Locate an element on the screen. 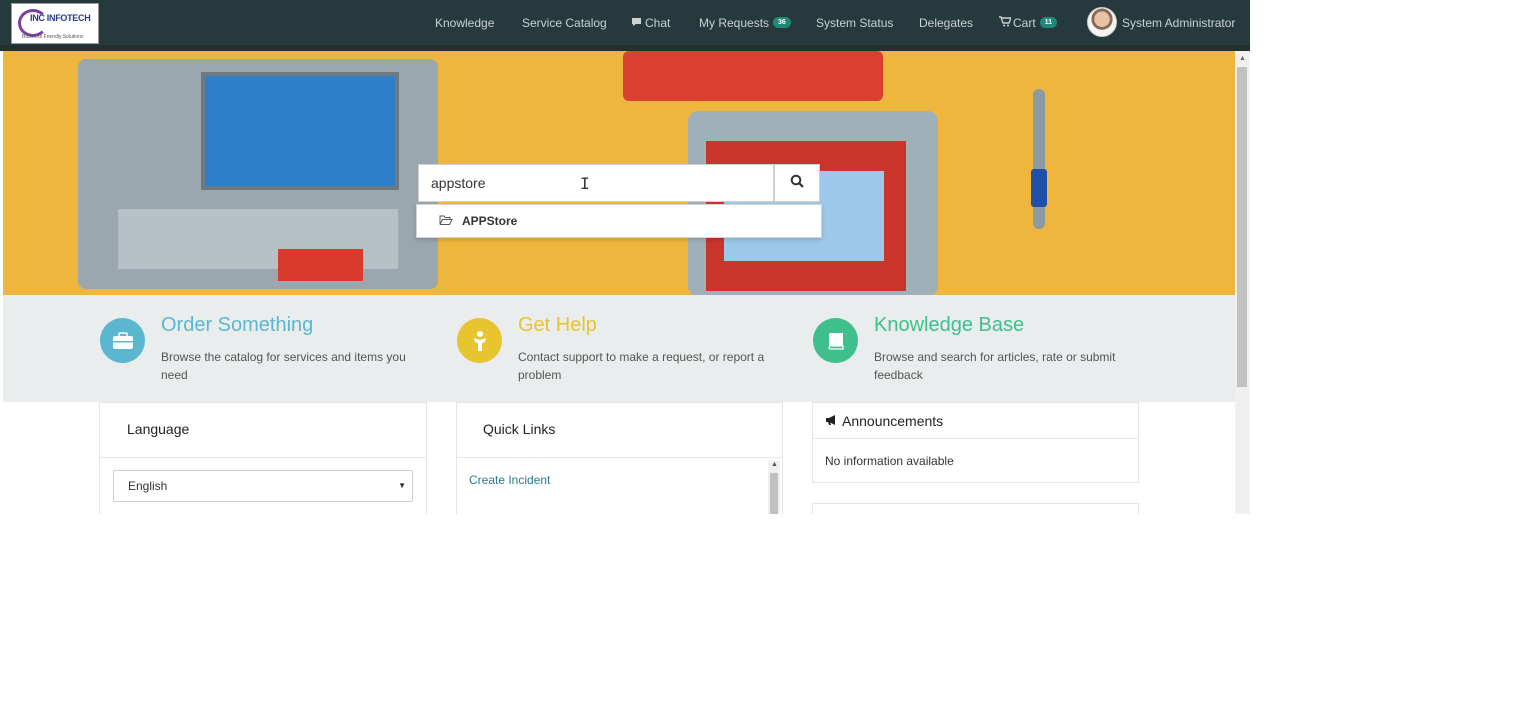 The height and width of the screenshot is (720, 1525). nav-knowledge: Knowledge is located at coordinates (464, 22).